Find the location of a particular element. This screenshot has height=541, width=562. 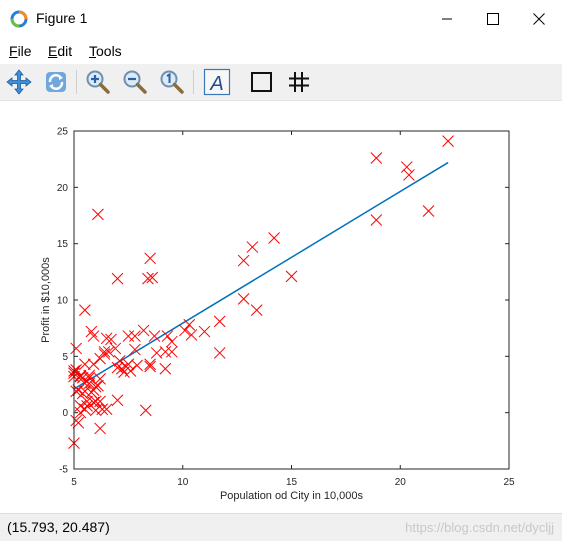

maximize-icon is located at coordinates (493, 19).